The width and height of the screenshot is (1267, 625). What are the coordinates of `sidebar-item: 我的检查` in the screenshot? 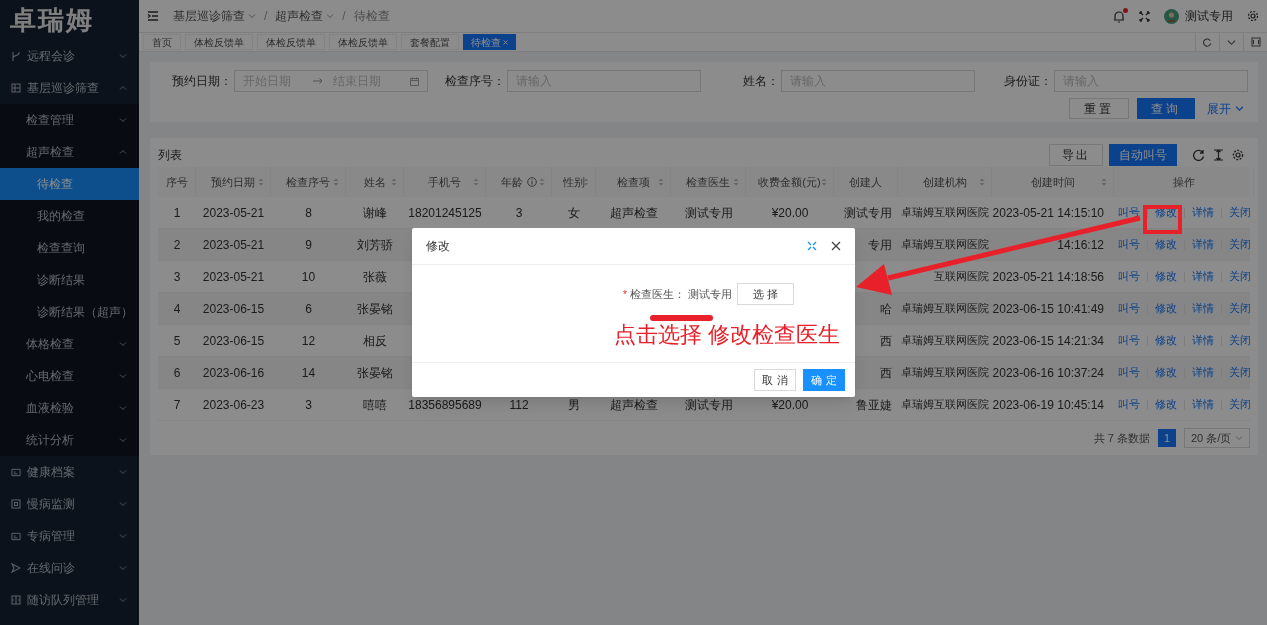 It's located at (69, 216).